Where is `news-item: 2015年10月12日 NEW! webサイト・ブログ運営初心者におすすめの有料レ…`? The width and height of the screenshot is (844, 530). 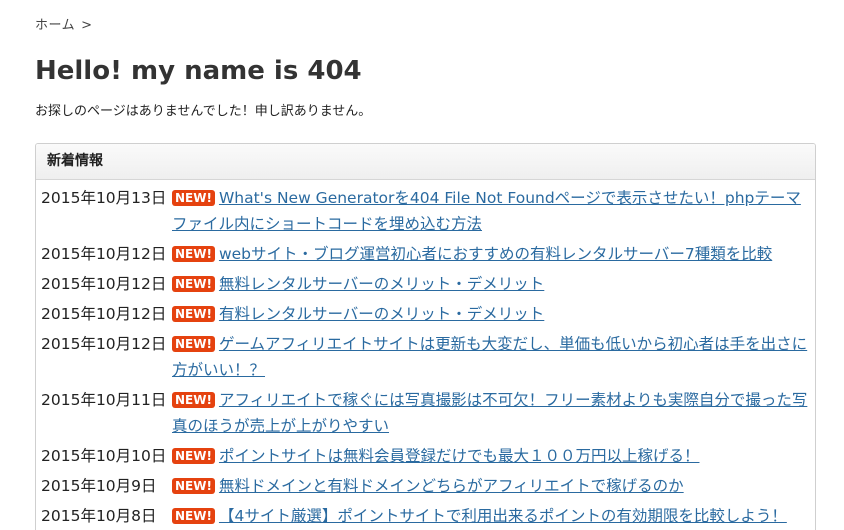 news-item: 2015年10月12日 NEW! webサイト・ブログ運営初心者におすすめの有料レ… is located at coordinates (425, 254).